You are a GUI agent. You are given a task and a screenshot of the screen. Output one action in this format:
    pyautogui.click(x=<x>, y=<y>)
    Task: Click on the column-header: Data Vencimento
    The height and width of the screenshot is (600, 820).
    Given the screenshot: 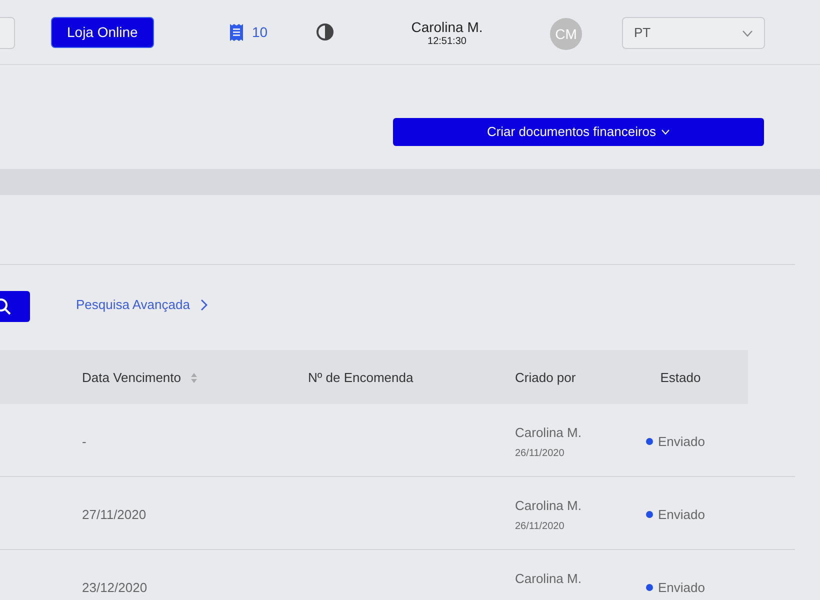 What is the action you would take?
    pyautogui.click(x=132, y=378)
    